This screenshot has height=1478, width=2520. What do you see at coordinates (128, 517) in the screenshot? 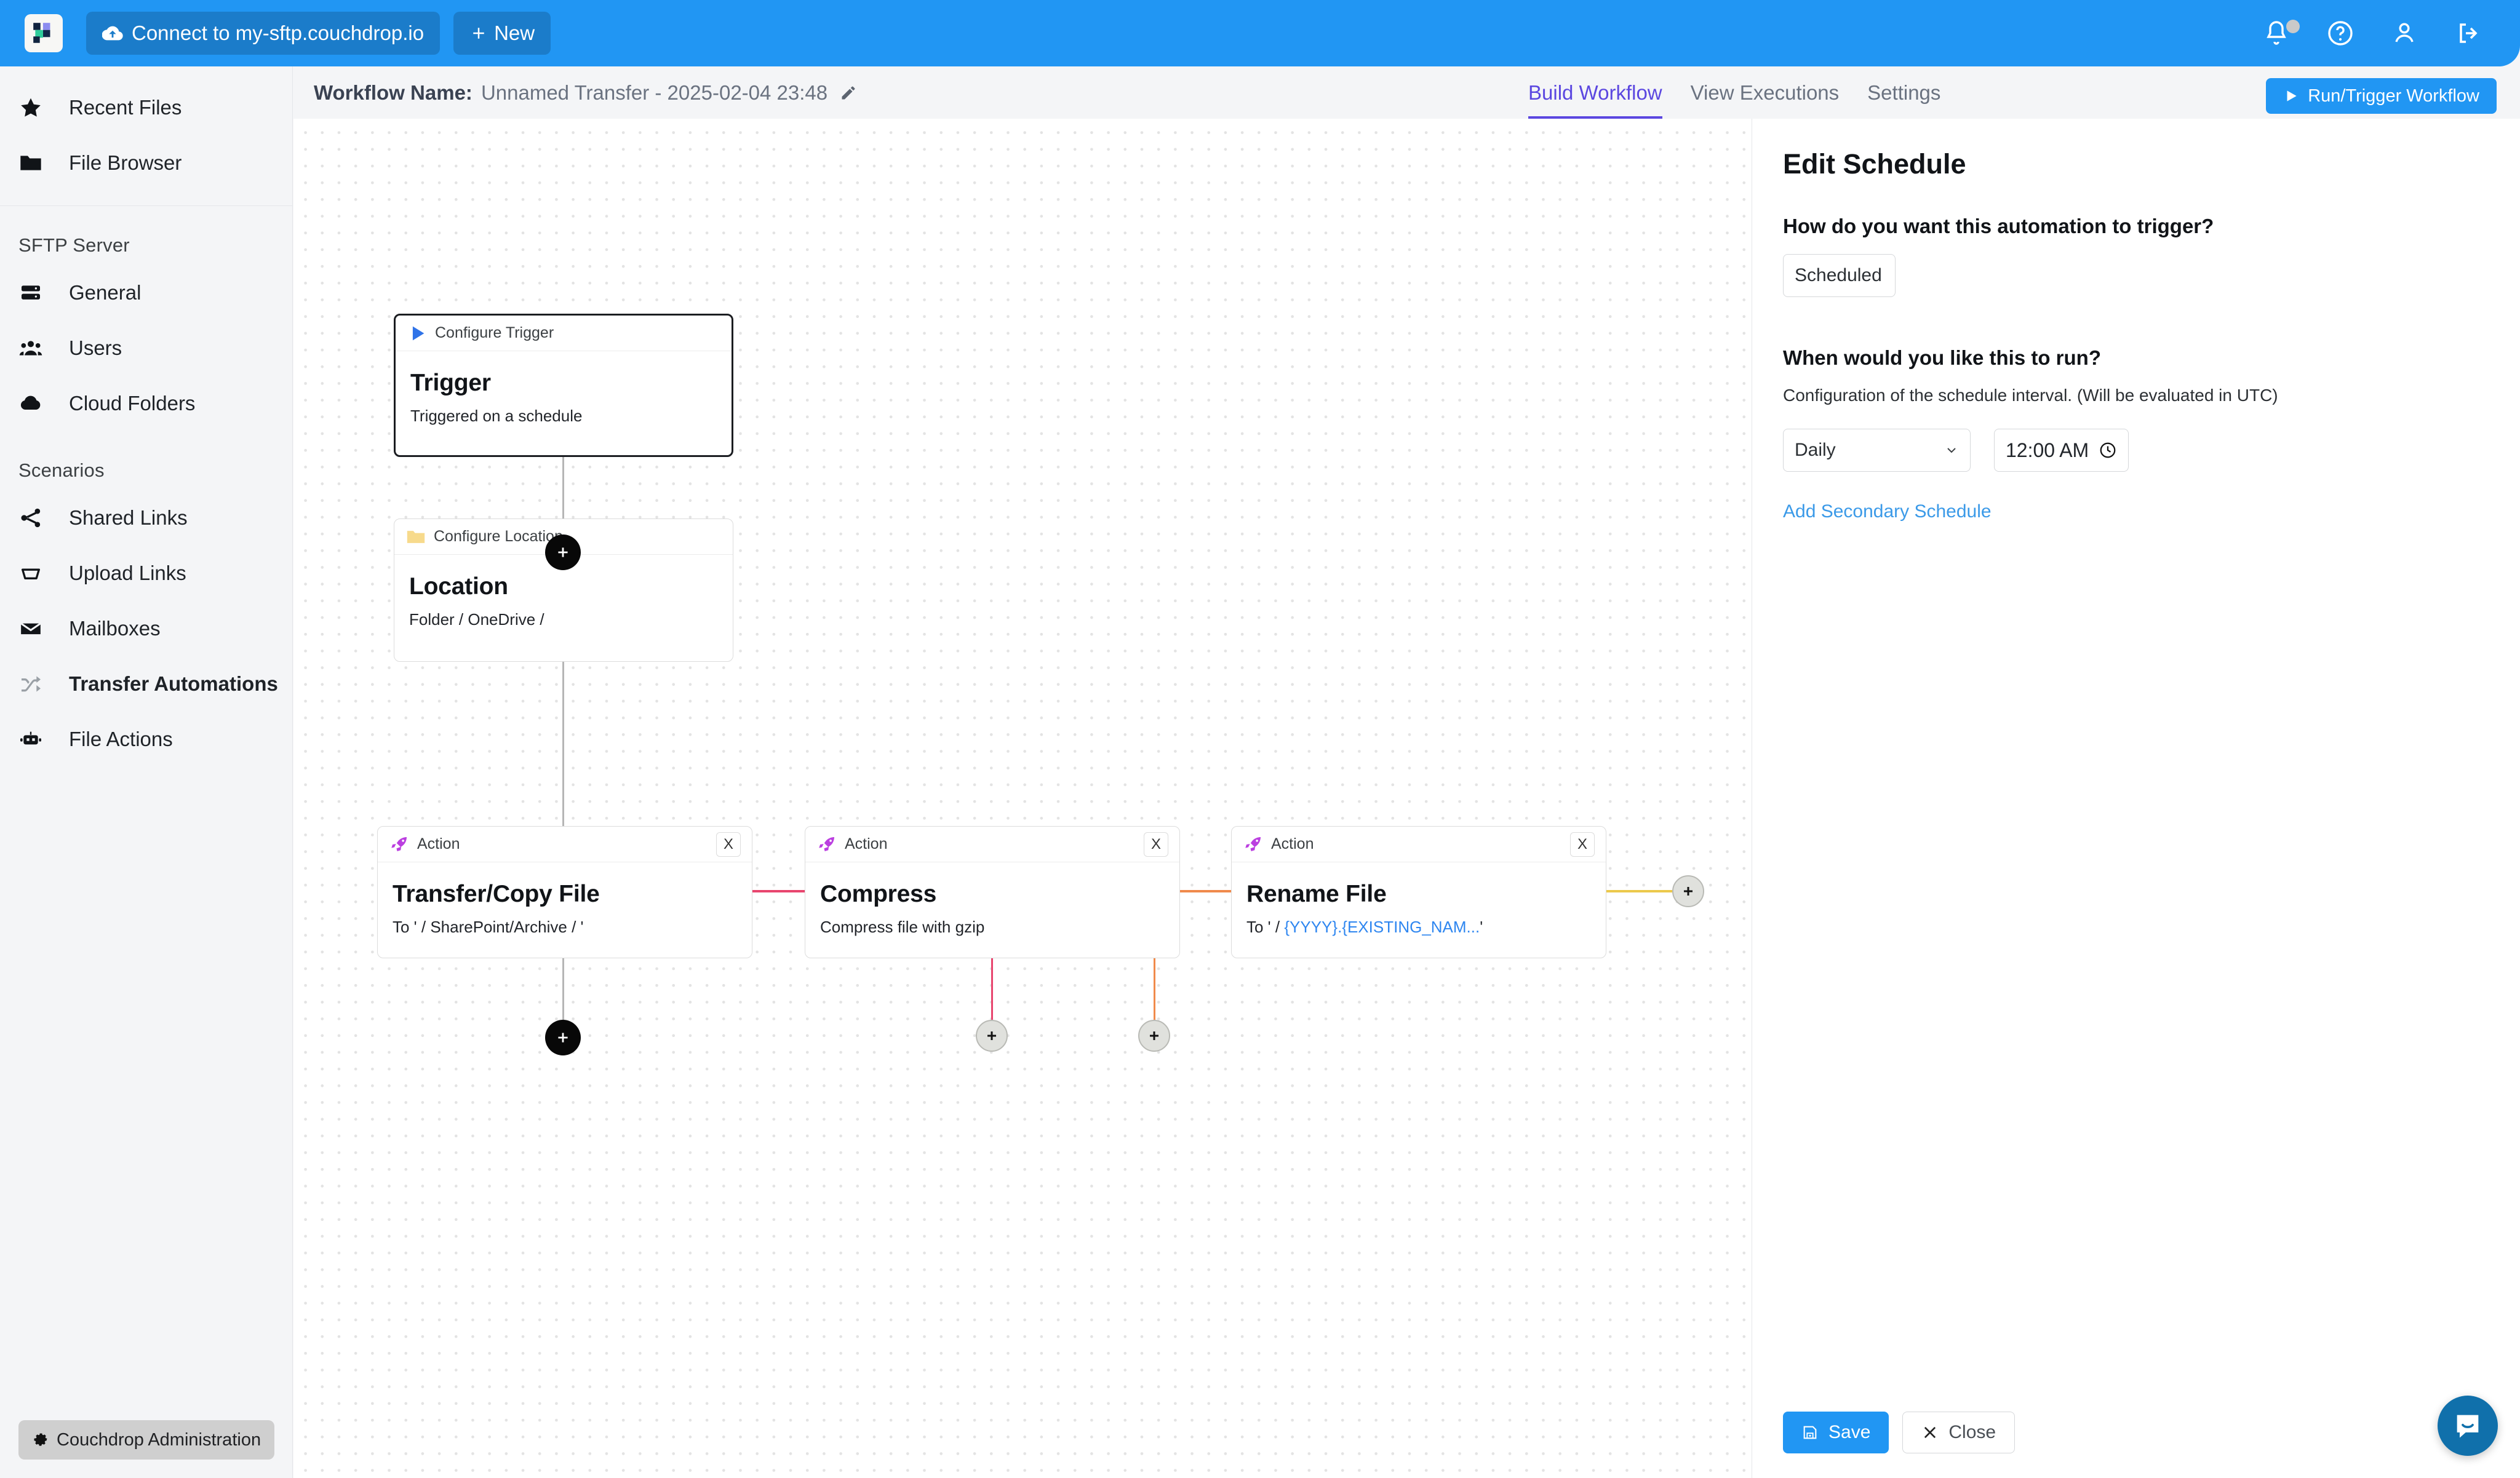
I see `sidebar-label: Shared Links` at bounding box center [128, 517].